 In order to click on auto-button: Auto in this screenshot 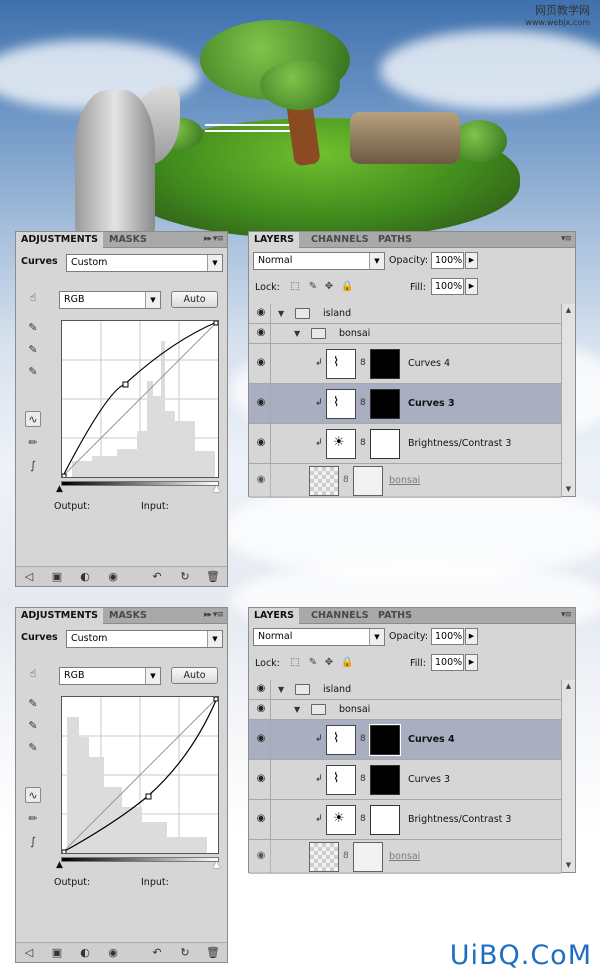, I will do `click(194, 299)`.